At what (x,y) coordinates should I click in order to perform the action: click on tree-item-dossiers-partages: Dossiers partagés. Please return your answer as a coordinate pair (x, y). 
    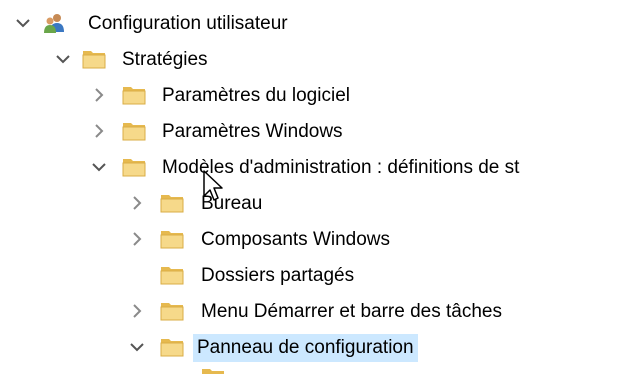
    Looking at the image, I should click on (313, 276).